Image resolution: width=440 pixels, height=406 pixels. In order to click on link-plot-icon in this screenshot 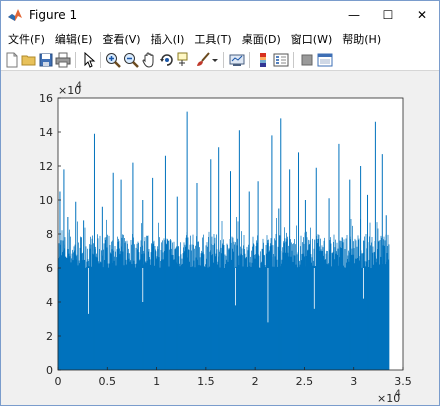, I will do `click(237, 60)`.